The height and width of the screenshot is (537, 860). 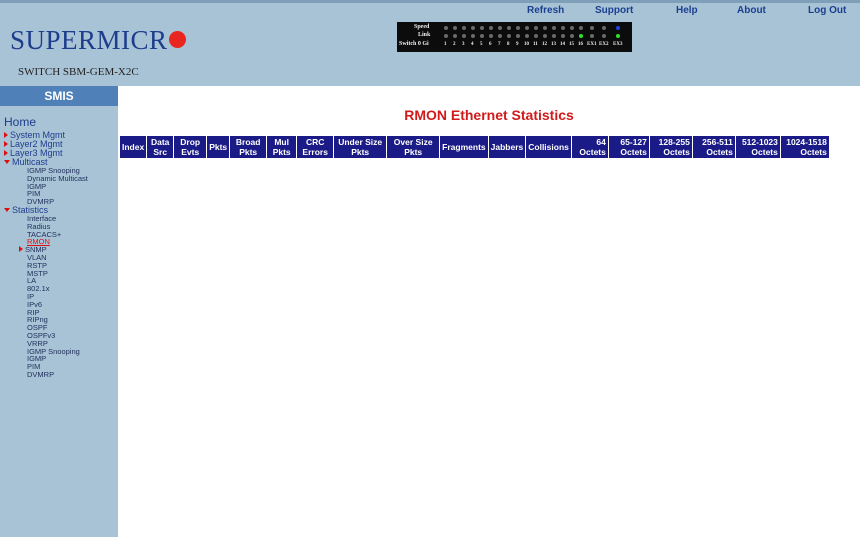 What do you see at coordinates (757, 147) in the screenshot?
I see `column-header-512-1023-octets: 512-1023 Octets` at bounding box center [757, 147].